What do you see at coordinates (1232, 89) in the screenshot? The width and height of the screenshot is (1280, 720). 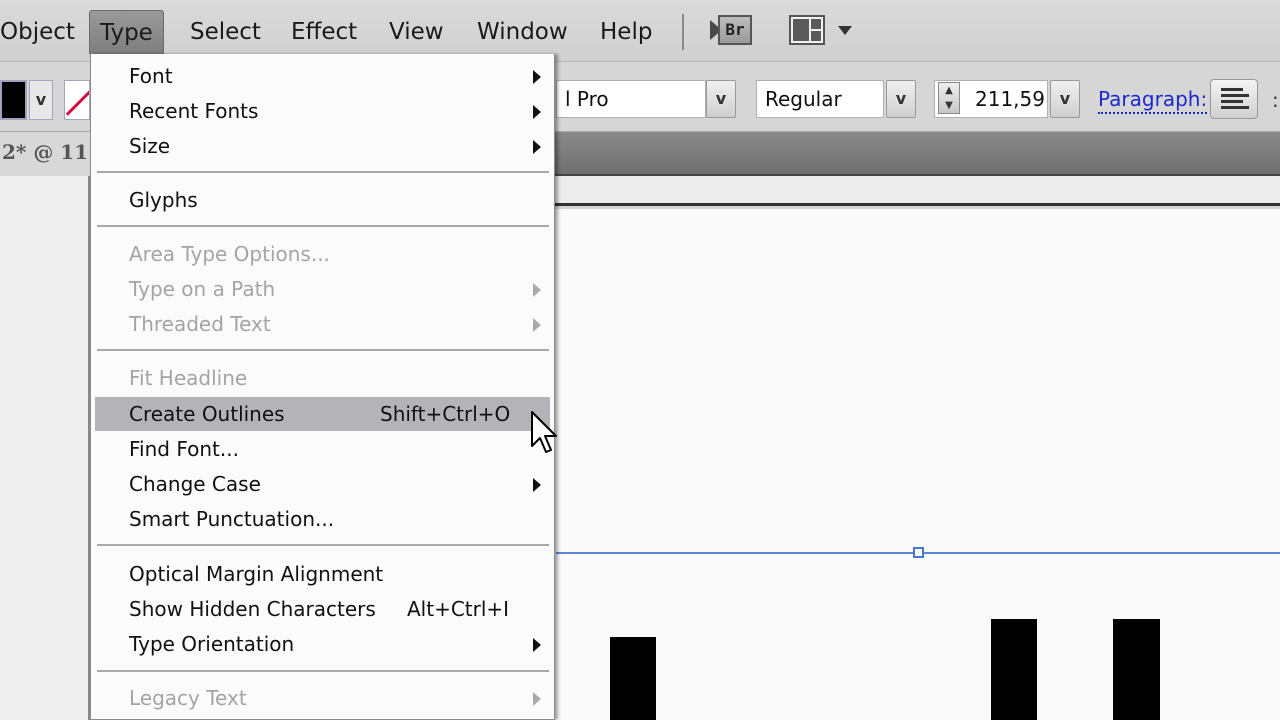 I see `align-left-icon` at bounding box center [1232, 89].